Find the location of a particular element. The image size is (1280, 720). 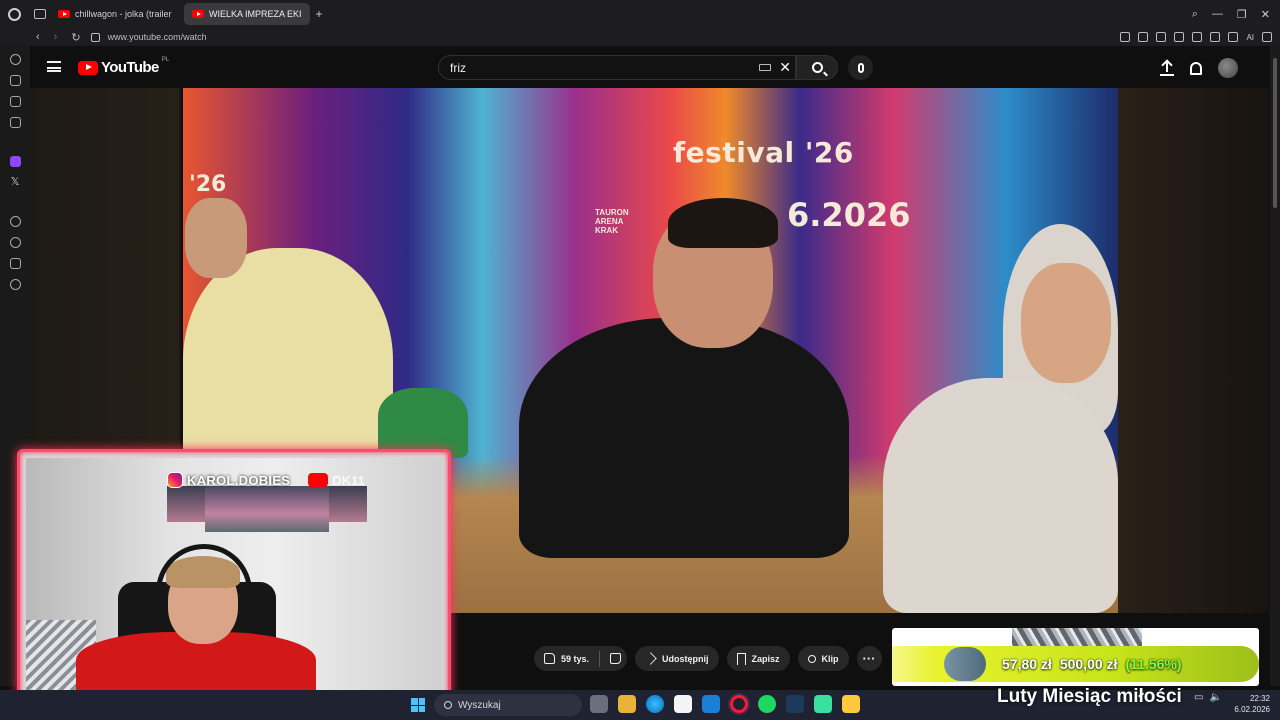

player-sidebar-icon is located at coordinates (15, 221).